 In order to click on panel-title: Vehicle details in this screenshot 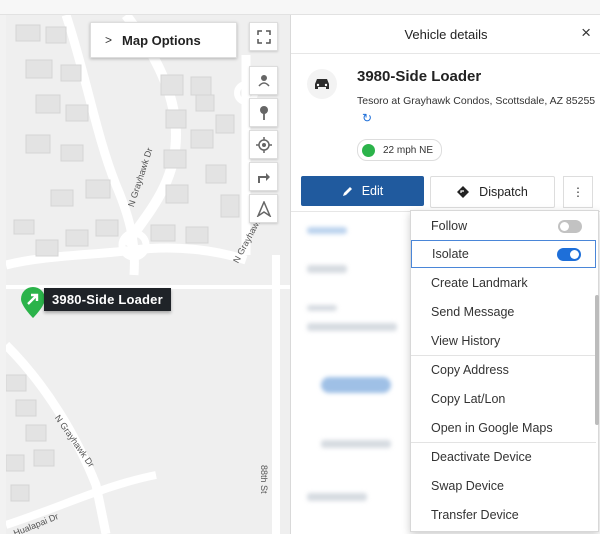, I will do `click(446, 34)`.